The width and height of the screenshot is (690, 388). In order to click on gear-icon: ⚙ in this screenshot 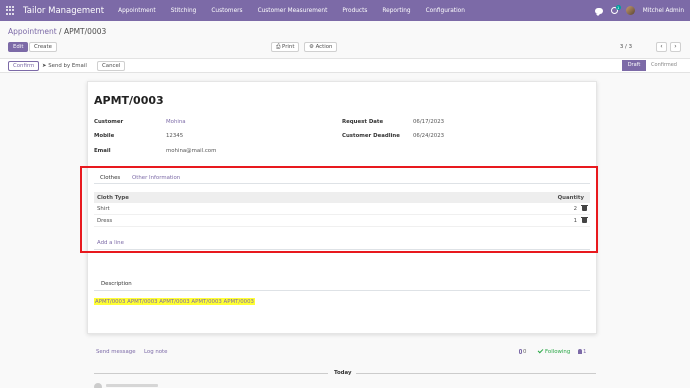, I will do `click(311, 47)`.